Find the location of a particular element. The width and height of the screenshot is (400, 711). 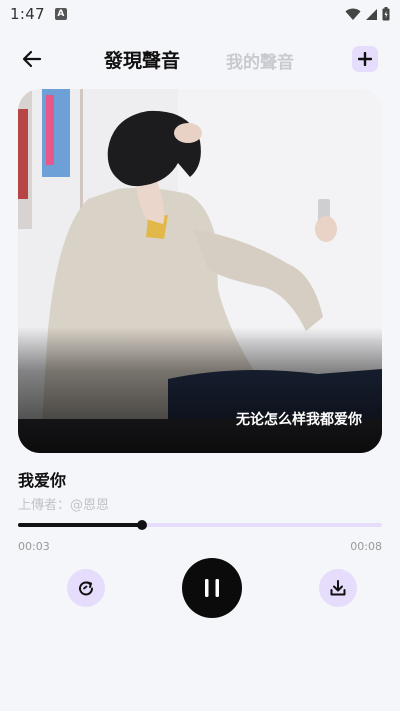

wifi-icon is located at coordinates (353, 14).